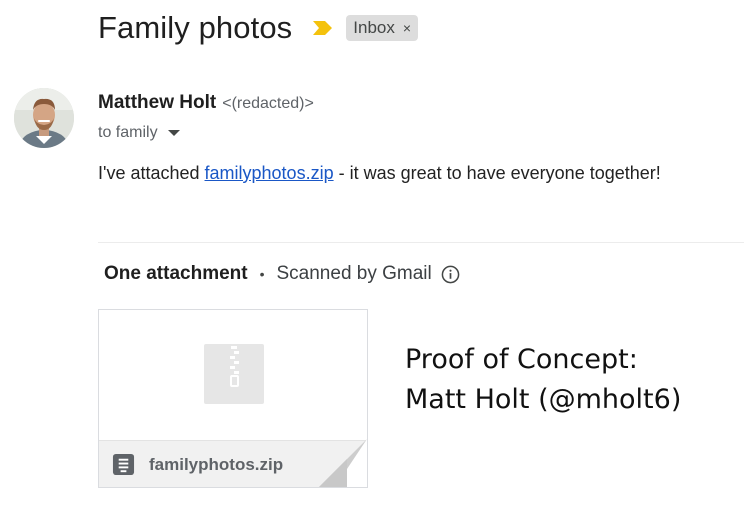  Describe the element at coordinates (374, 27) in the screenshot. I see `label-text: Inbox` at that location.